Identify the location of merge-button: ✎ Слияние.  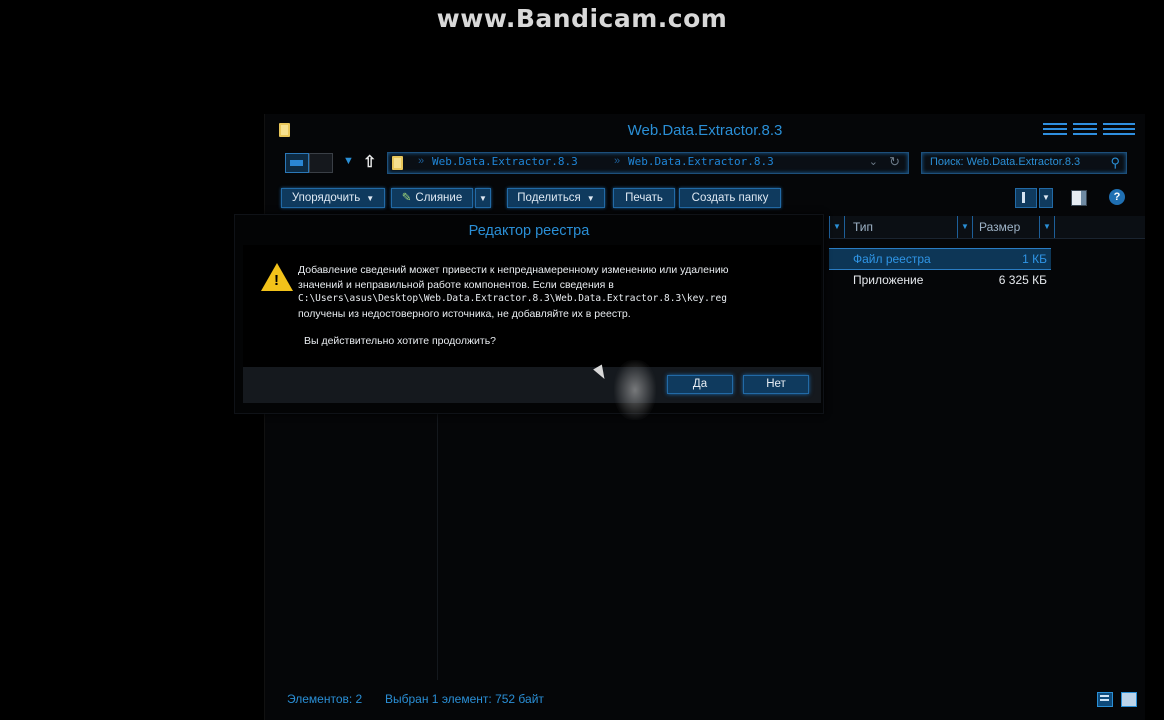
(432, 198).